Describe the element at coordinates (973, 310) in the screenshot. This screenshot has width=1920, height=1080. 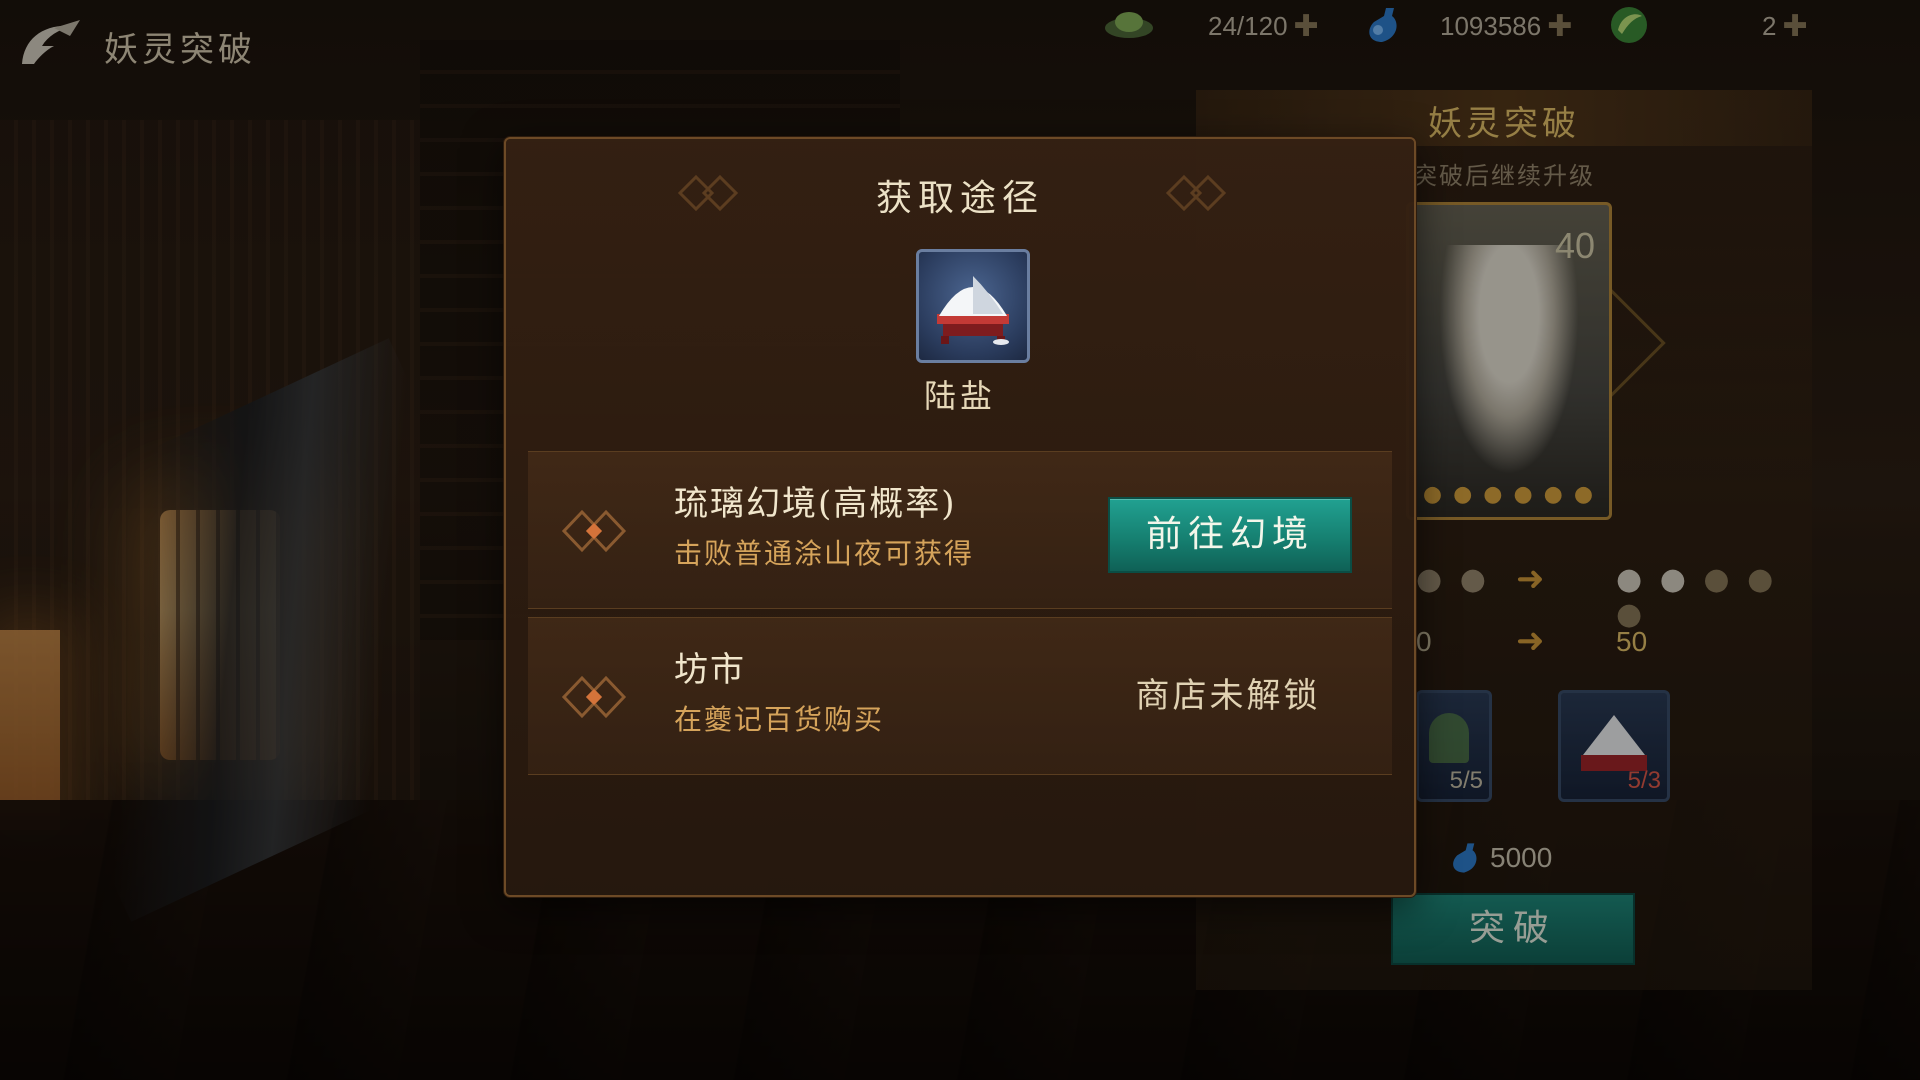
I see `salt-icon` at that location.